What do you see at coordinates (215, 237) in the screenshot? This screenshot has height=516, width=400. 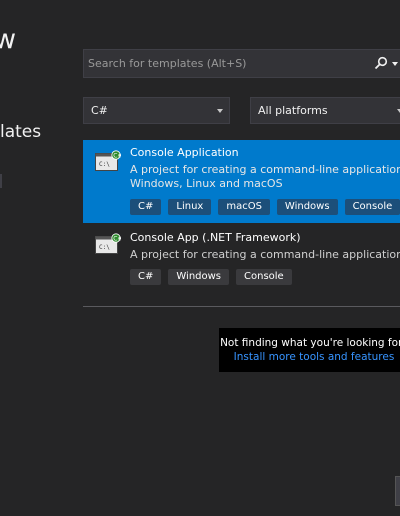 I see `template-name: Console App (.NET Framework)` at bounding box center [215, 237].